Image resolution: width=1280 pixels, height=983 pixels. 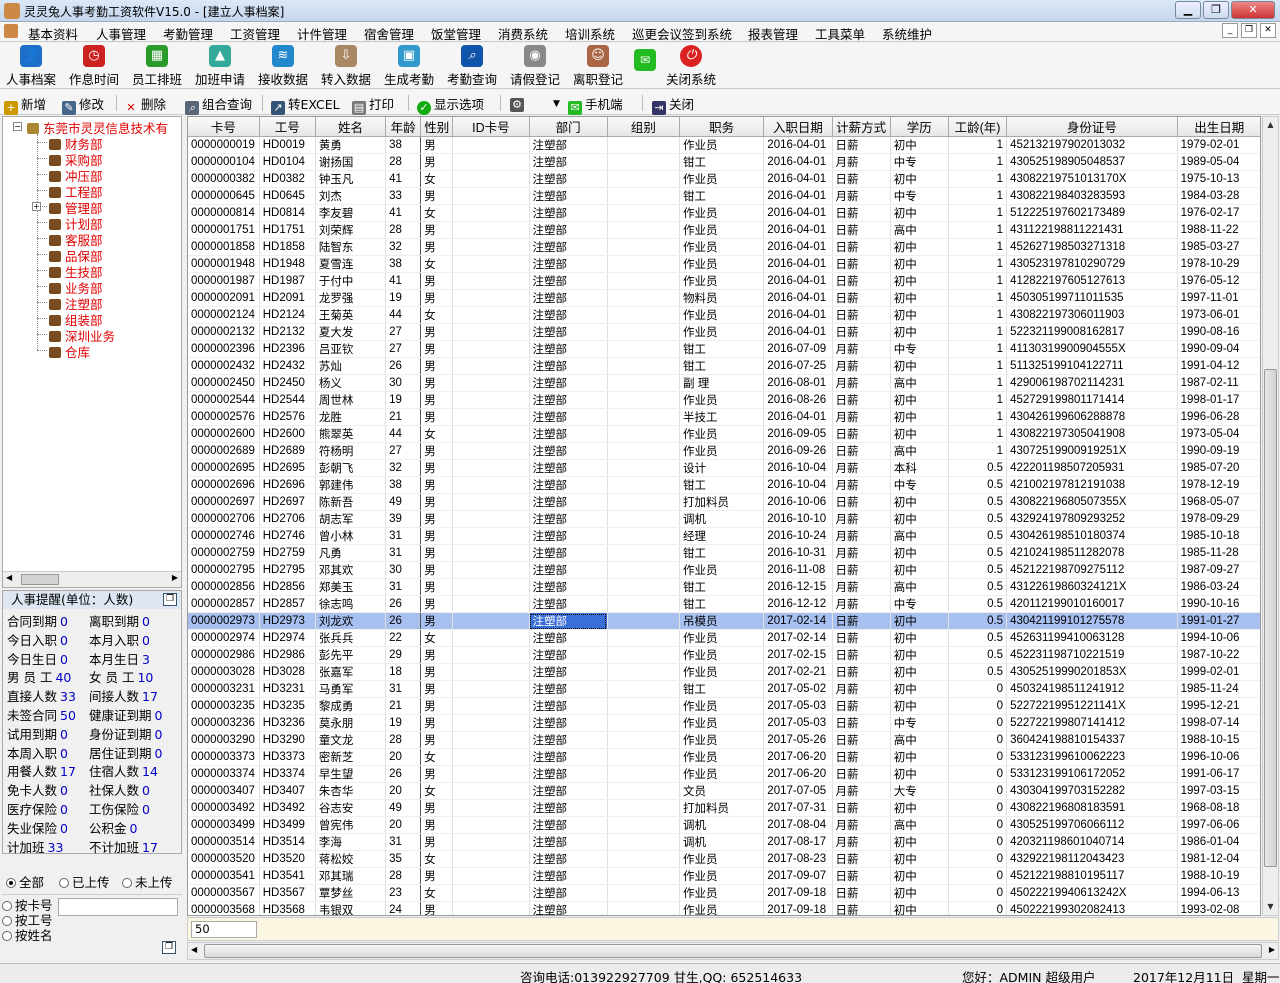 What do you see at coordinates (1218, 400) in the screenshot?
I see `table-cell: 1998-01-17` at bounding box center [1218, 400].